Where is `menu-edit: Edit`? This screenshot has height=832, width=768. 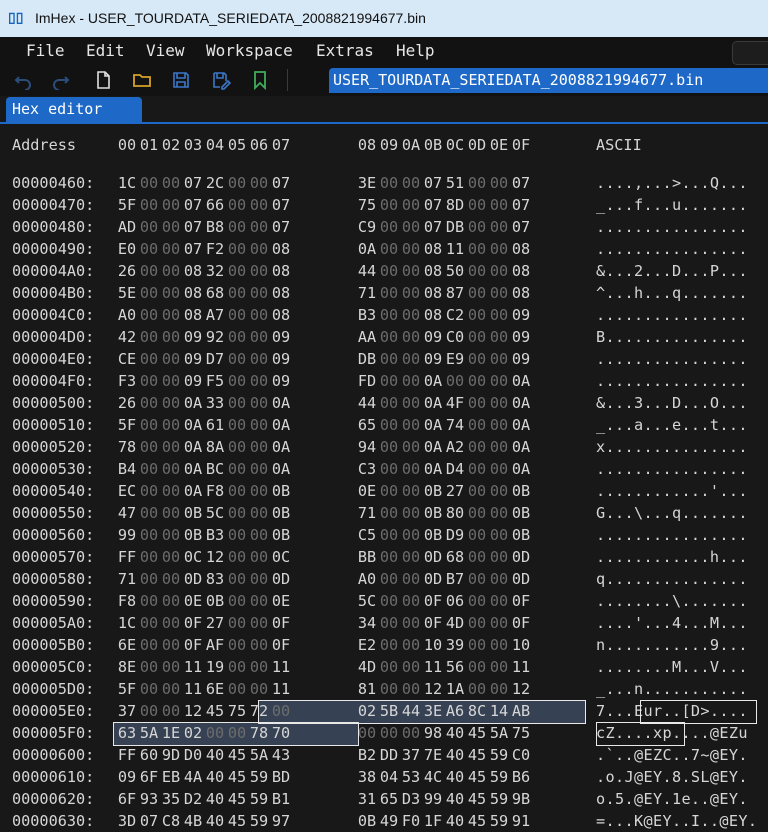
menu-edit: Edit is located at coordinates (105, 50).